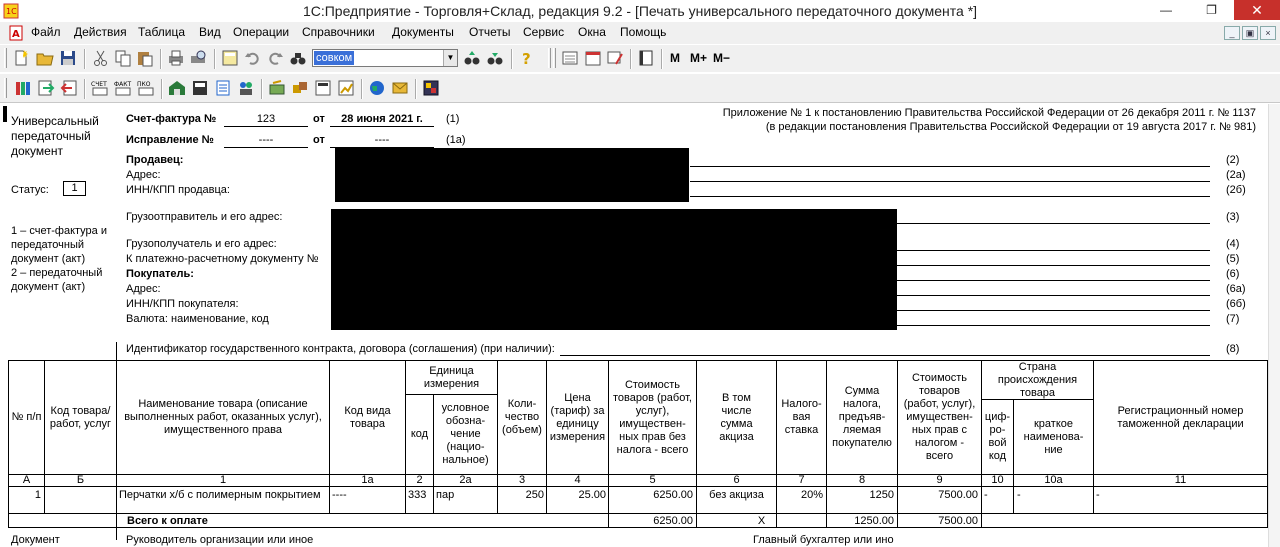 The height and width of the screenshot is (547, 1280). Describe the element at coordinates (100, 32) in the screenshot. I see `menu-actions: Действия` at that location.